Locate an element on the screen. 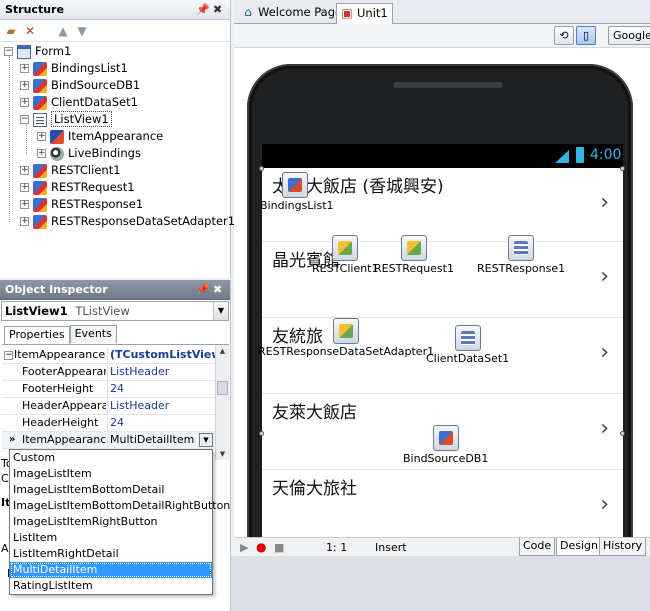 This screenshot has width=650, height=611. tree-item-restrequest1: + RESTRequest1 is located at coordinates (77, 187).